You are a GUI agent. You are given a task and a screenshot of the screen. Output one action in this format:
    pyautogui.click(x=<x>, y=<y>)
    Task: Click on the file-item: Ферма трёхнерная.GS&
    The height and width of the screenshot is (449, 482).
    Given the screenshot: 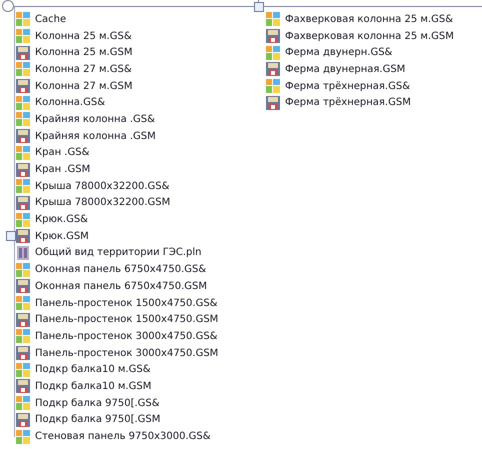 What is the action you would take?
    pyautogui.click(x=372, y=86)
    